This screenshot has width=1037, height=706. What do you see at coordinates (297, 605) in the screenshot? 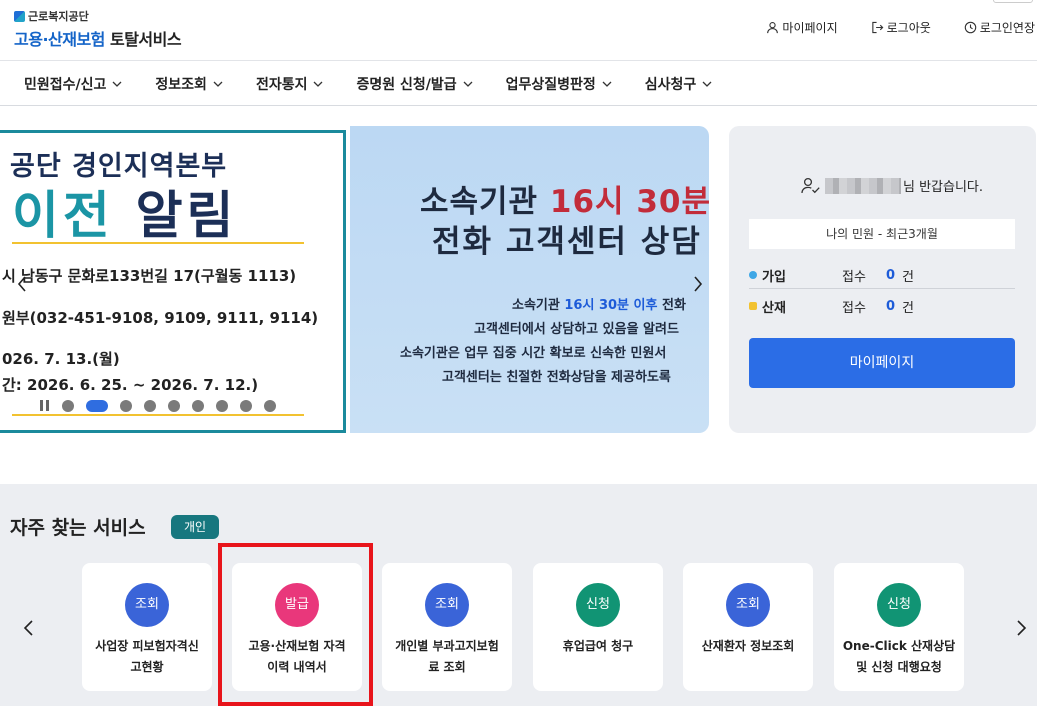
I see `service-type-badge: 발급` at bounding box center [297, 605].